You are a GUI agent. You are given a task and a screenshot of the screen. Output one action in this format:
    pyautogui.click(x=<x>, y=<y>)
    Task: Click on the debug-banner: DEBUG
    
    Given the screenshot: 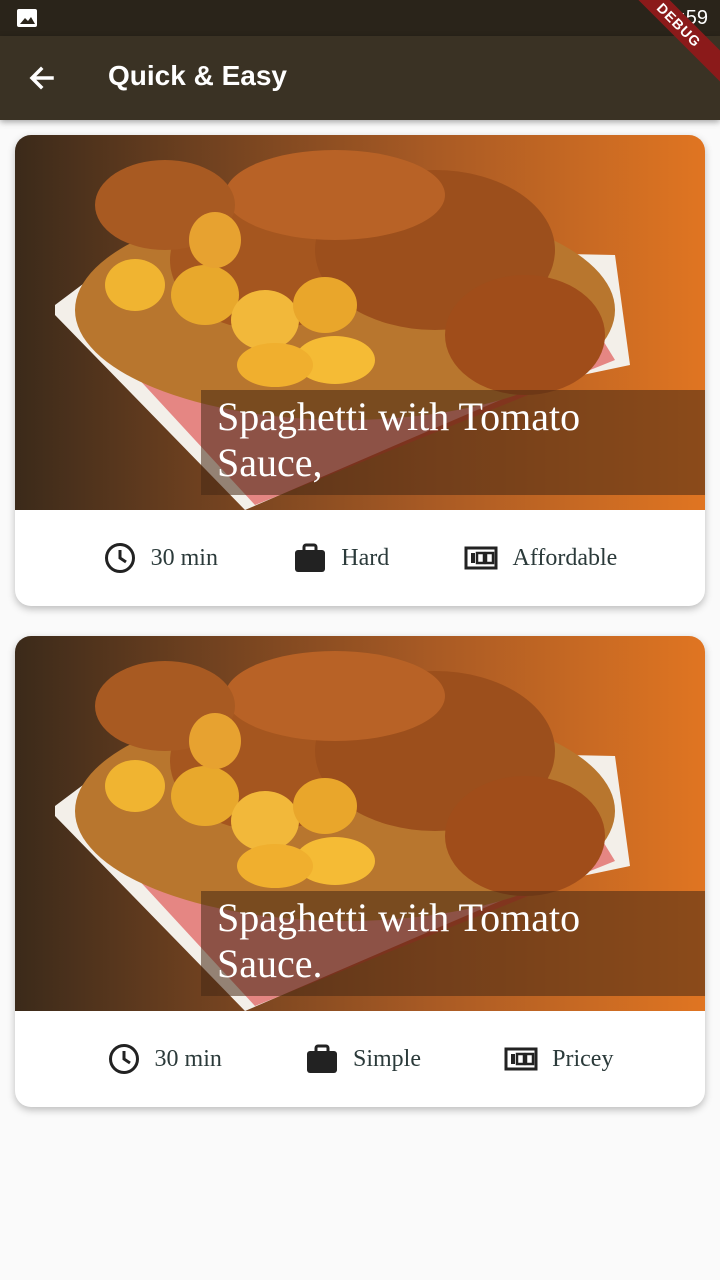 What is the action you would take?
    pyautogui.click(x=675, y=45)
    